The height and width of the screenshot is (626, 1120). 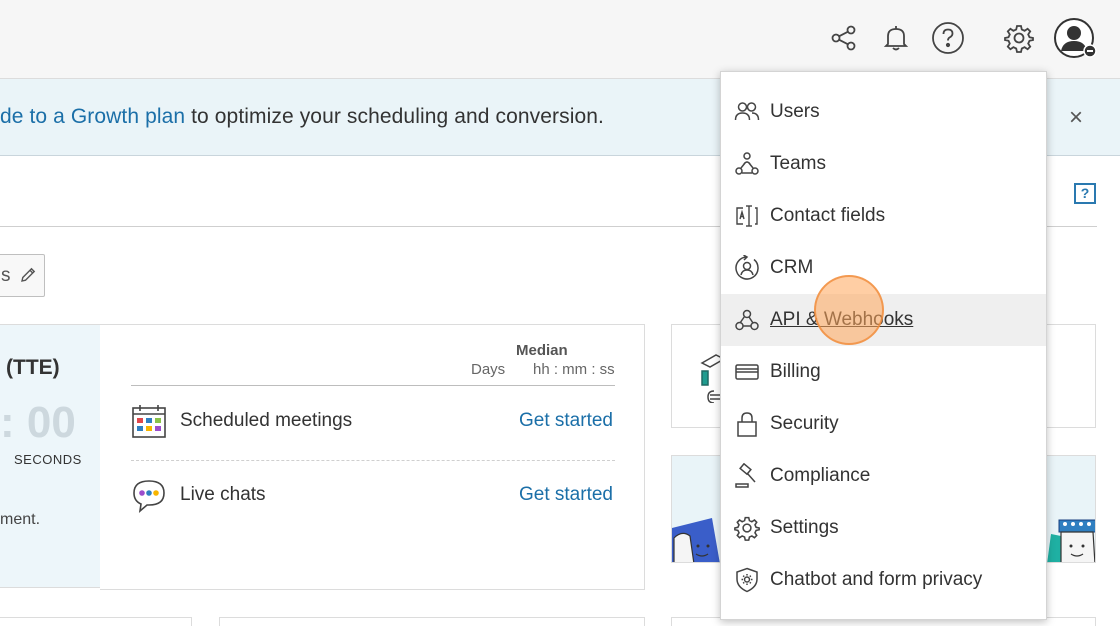 I want to click on edit-filter-chip: s, so click(x=22, y=275).